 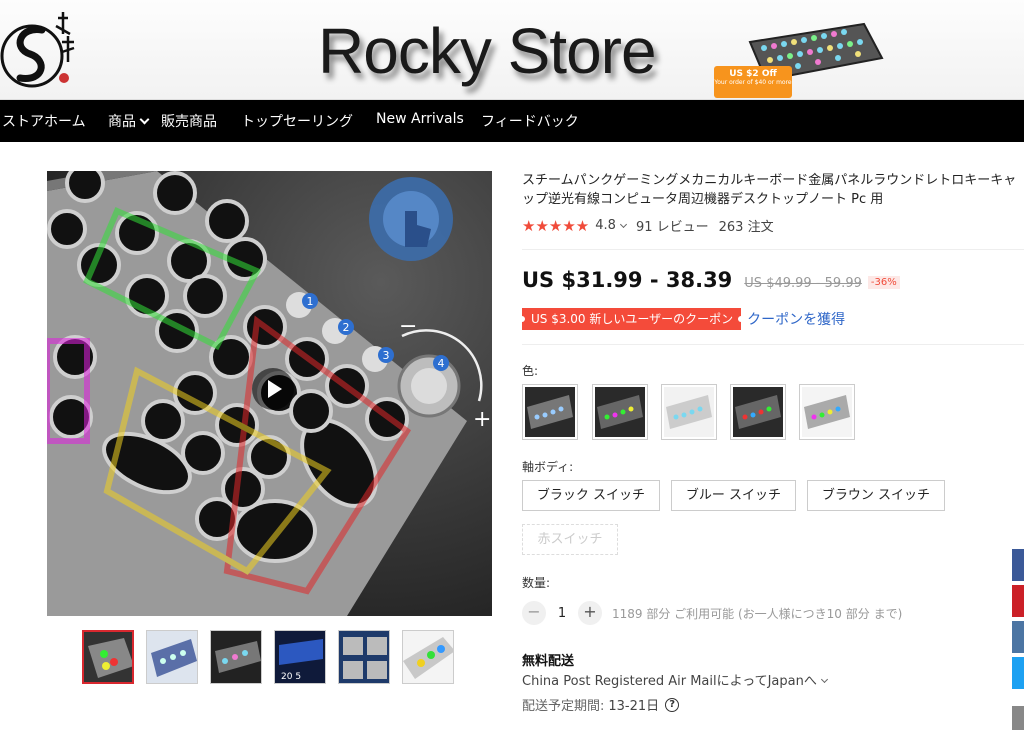 I want to click on discount-badge: -36%, so click(x=883, y=282).